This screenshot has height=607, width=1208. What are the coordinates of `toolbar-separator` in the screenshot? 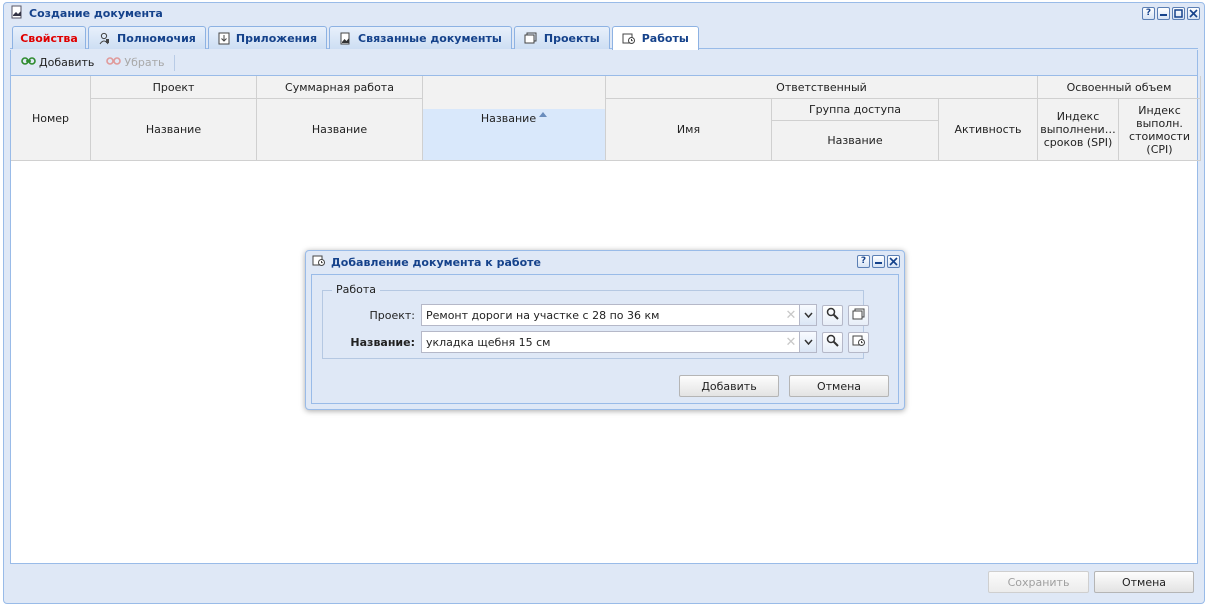 It's located at (175, 62).